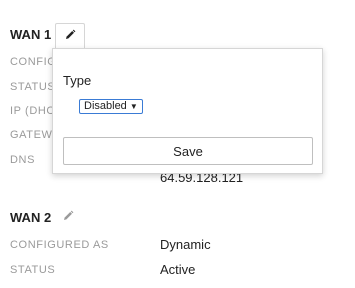 The image size is (355, 288). I want to click on wan2-configured-value: Dynamic, so click(185, 244).